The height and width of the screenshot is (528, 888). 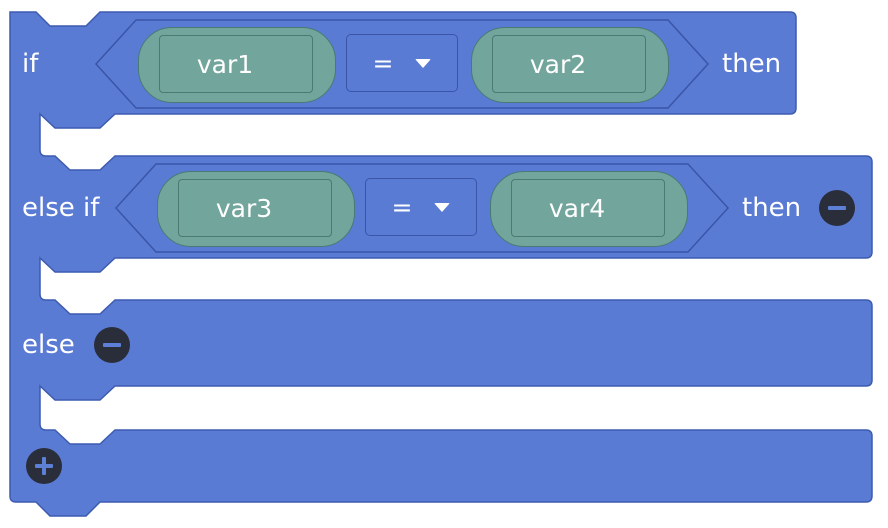 I want to click on remove-else-if-button, so click(x=837, y=208).